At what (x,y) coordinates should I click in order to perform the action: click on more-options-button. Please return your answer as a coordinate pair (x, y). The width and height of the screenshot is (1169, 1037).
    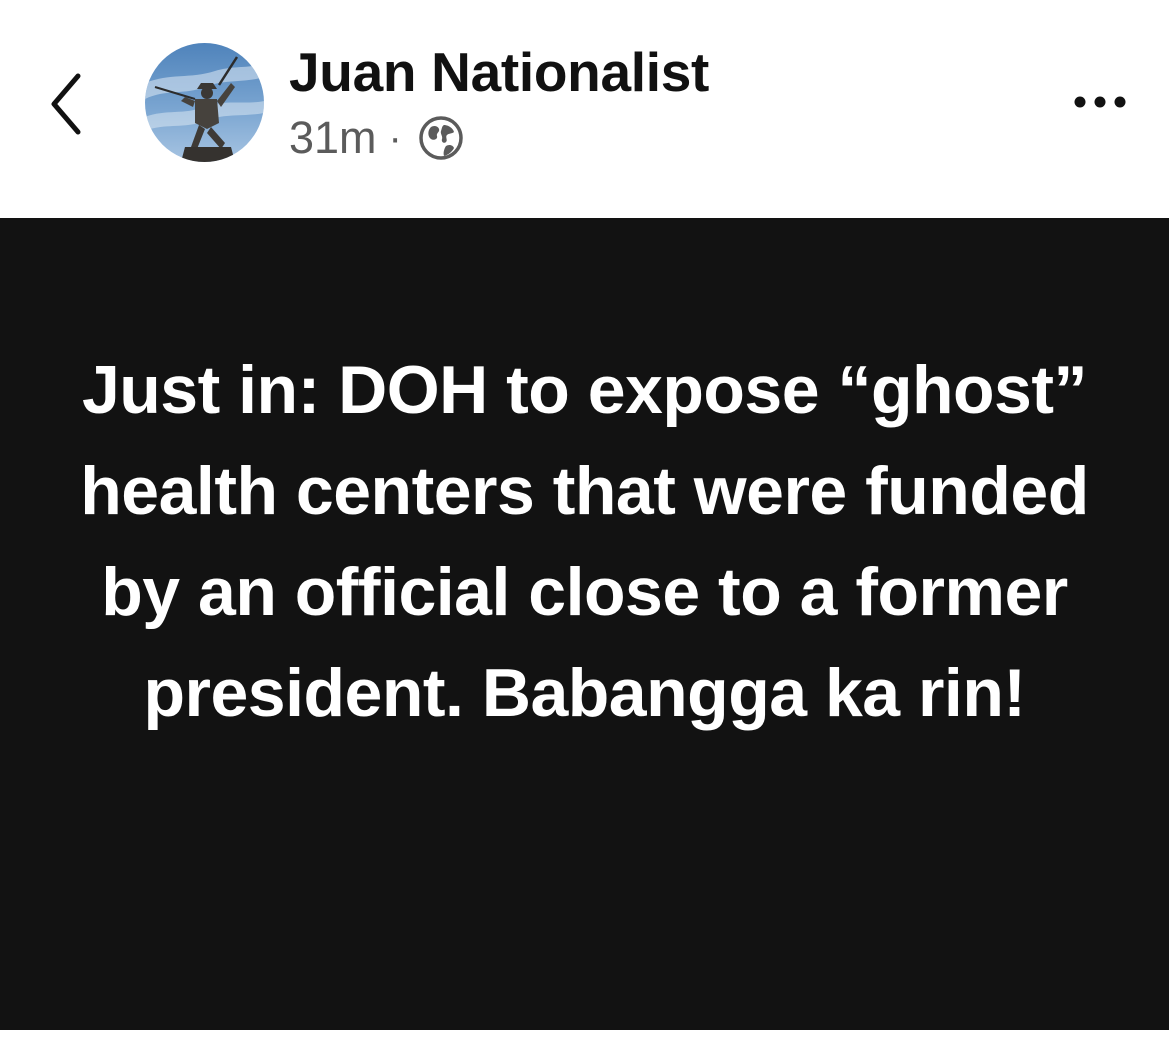
    Looking at the image, I should click on (1100, 102).